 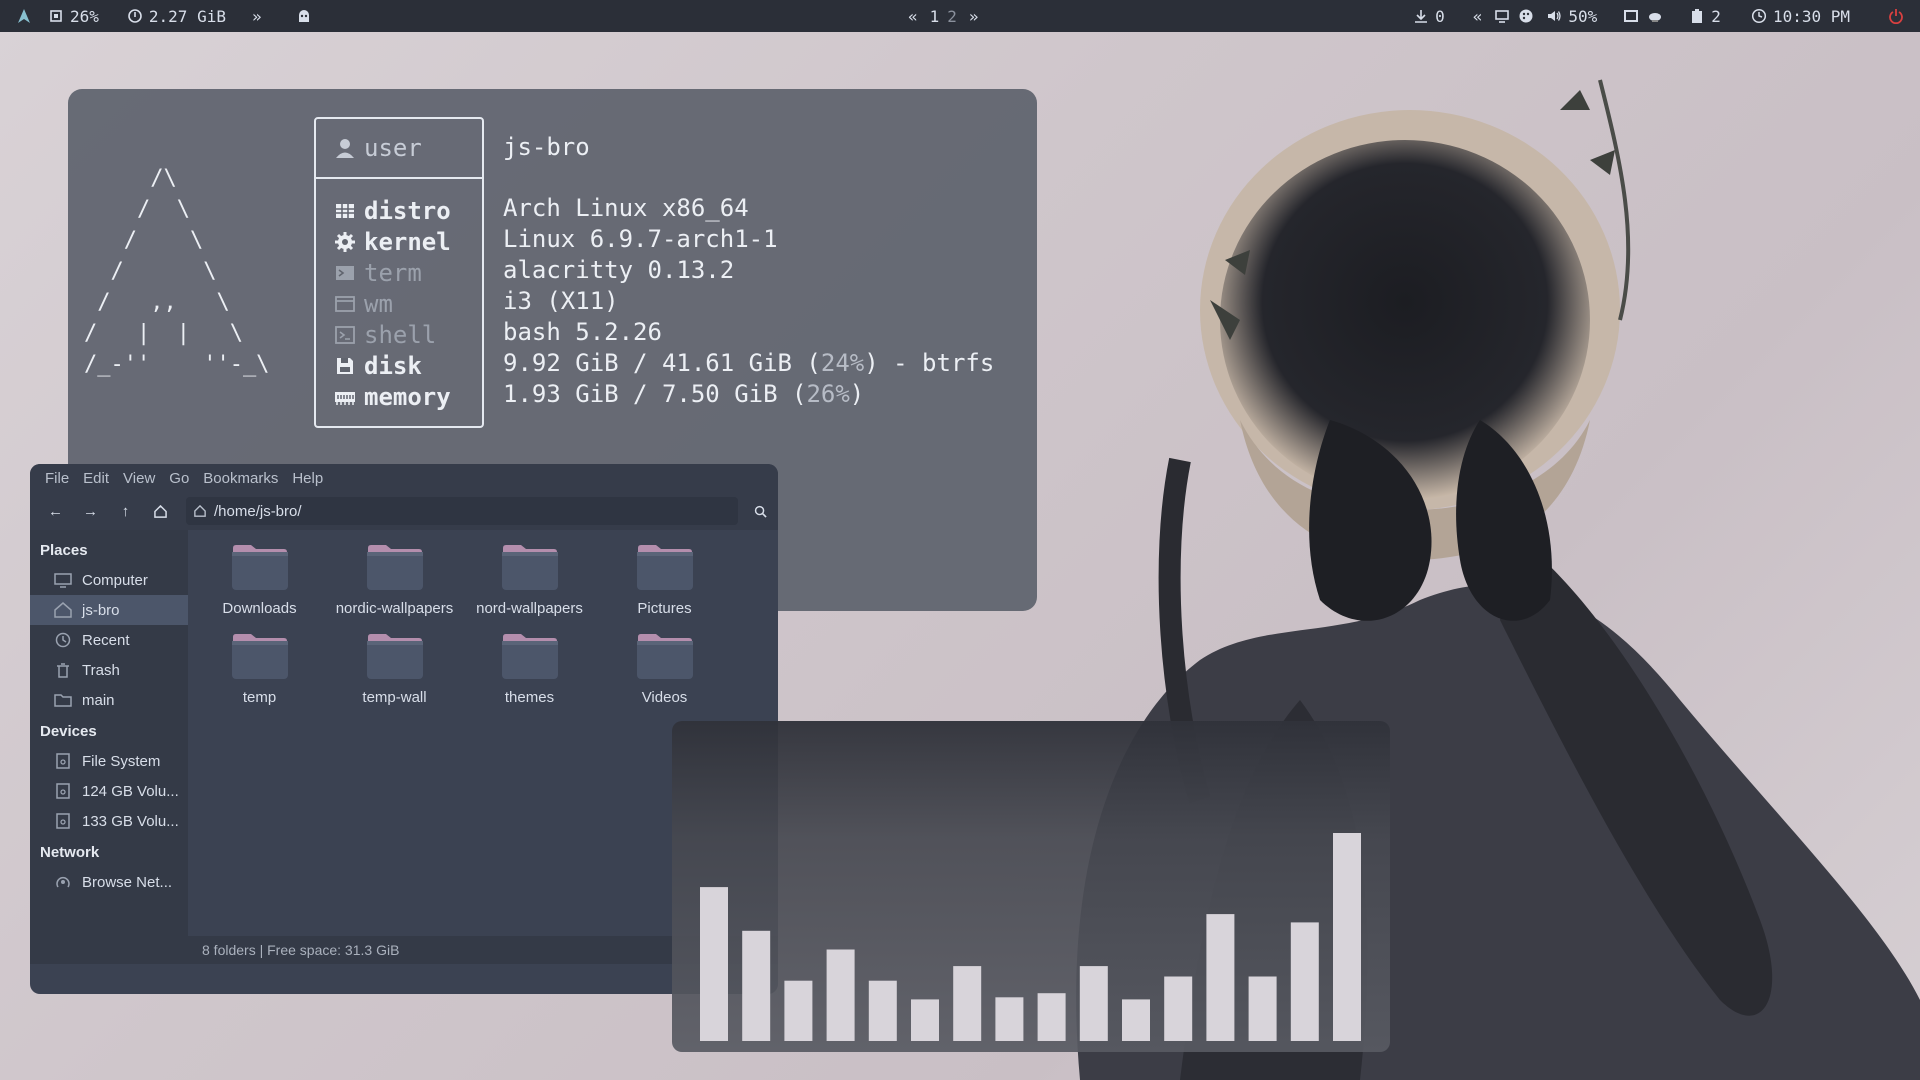 I want to click on cpu-value: 26%, so click(x=84, y=16).